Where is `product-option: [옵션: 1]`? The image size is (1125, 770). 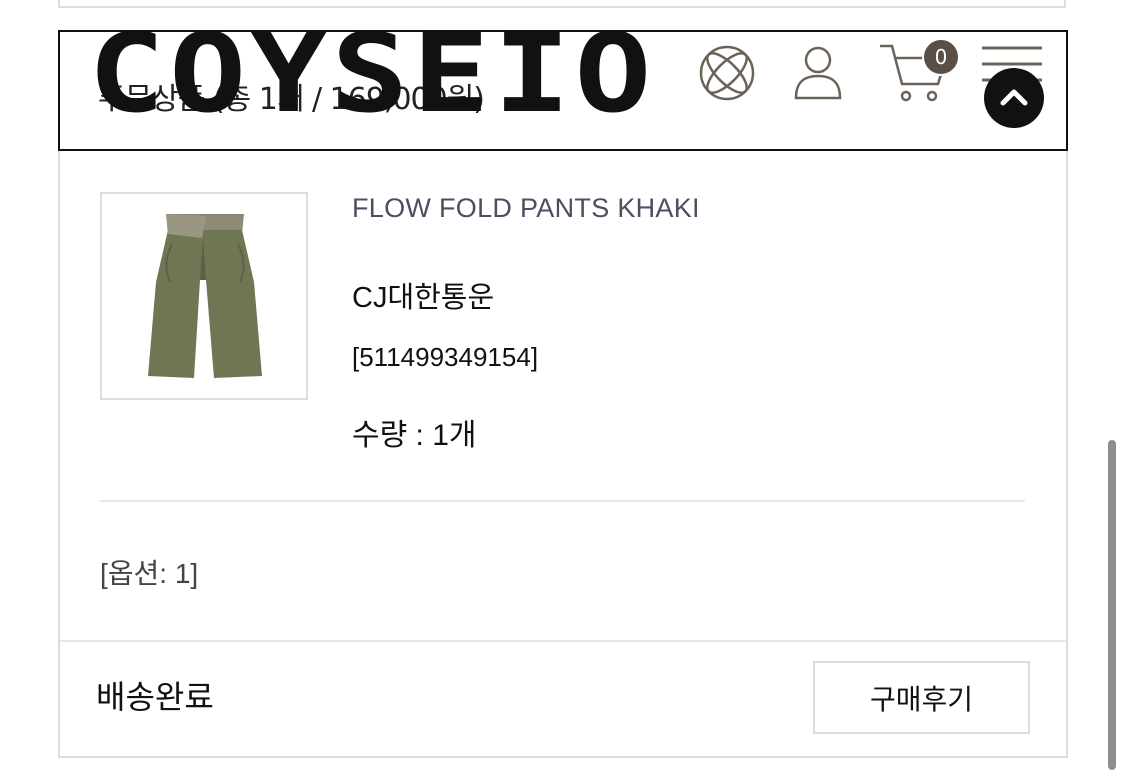 product-option: [옵션: 1] is located at coordinates (149, 573).